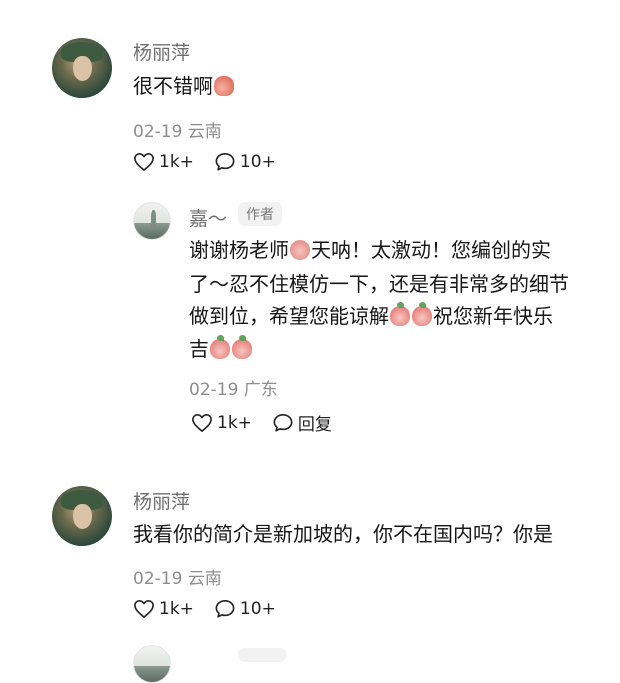 The image size is (620, 683). I want to click on comment-author: 嘉～, so click(208, 217).